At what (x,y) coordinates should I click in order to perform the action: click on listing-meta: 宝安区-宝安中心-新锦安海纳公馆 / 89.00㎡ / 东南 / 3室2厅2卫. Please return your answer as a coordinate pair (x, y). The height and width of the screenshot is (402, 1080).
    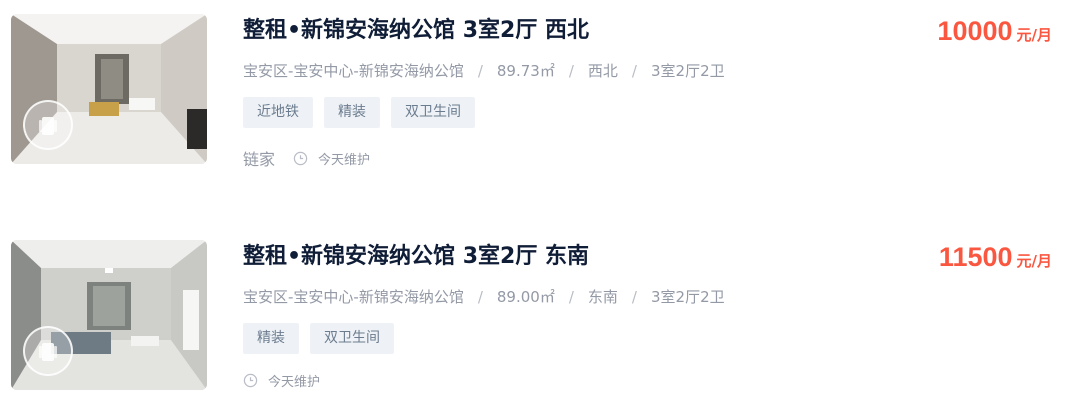
    Looking at the image, I should click on (484, 297).